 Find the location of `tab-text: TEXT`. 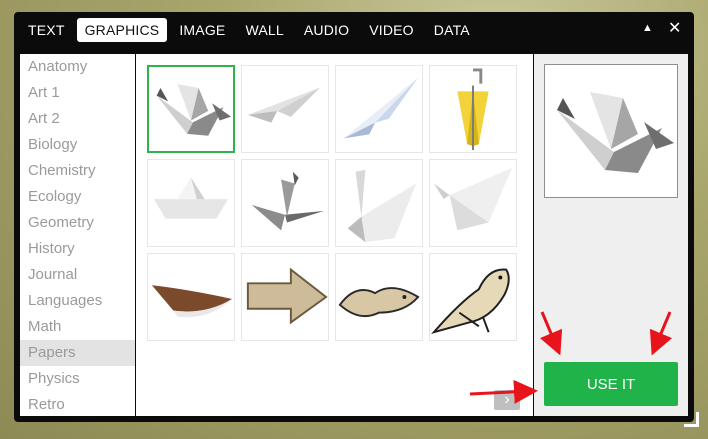

tab-text: TEXT is located at coordinates (46, 30).